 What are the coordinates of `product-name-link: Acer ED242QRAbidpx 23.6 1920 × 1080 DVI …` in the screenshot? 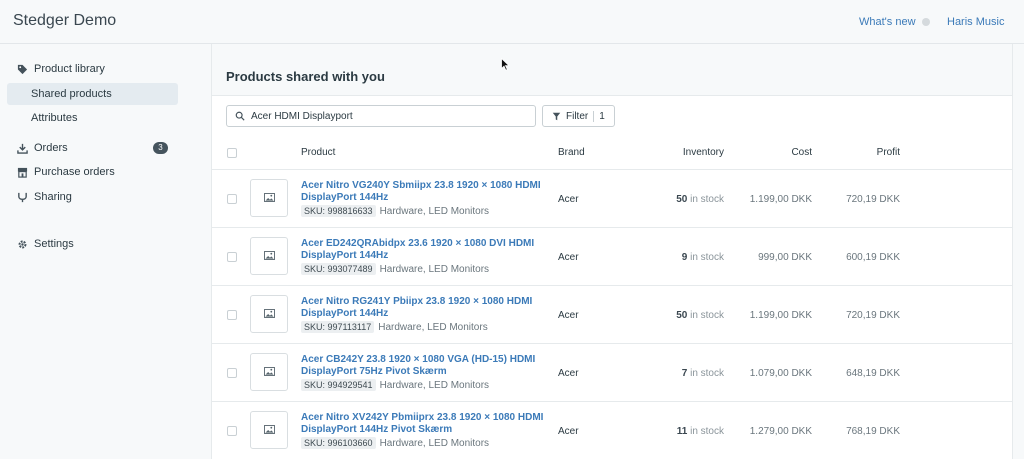 It's located at (428, 250).